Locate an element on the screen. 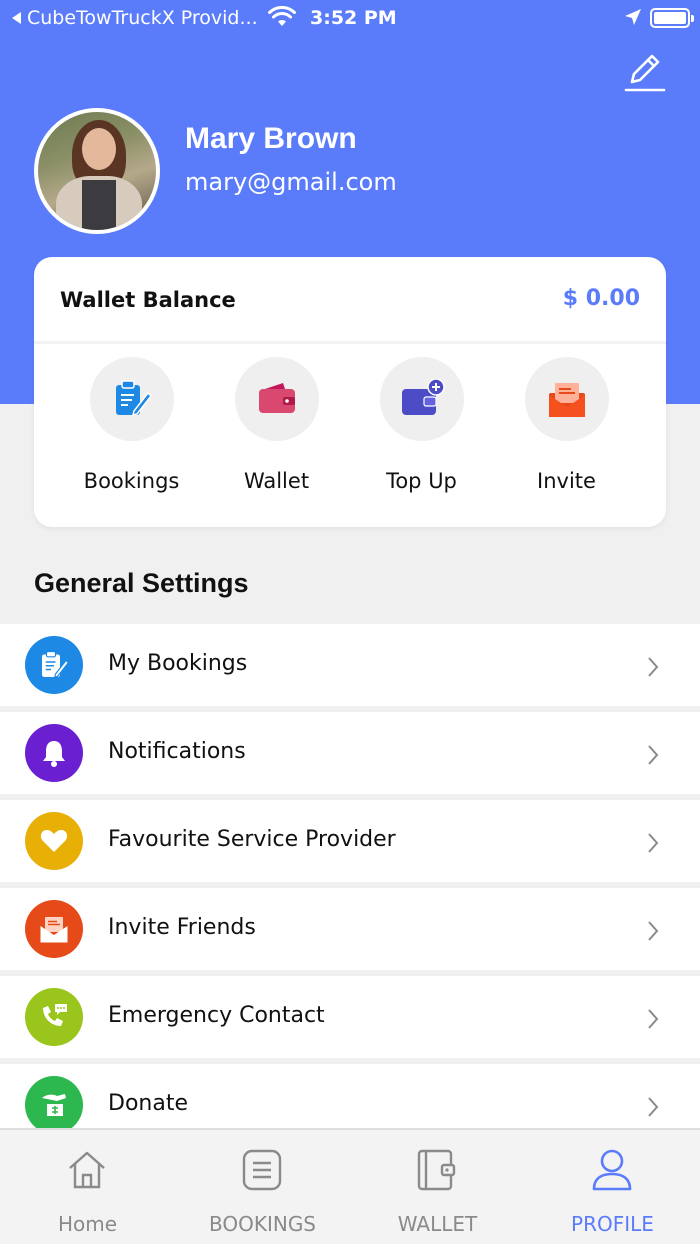 This screenshot has width=700, height=1244. list-icon is located at coordinates (262, 1170).